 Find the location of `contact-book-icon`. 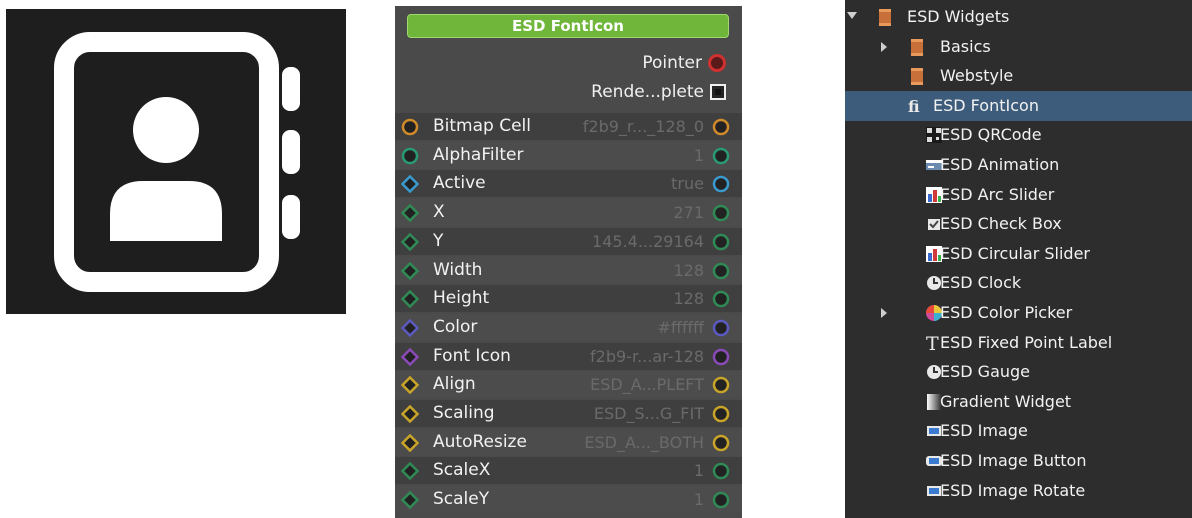

contact-book-icon is located at coordinates (177, 162).